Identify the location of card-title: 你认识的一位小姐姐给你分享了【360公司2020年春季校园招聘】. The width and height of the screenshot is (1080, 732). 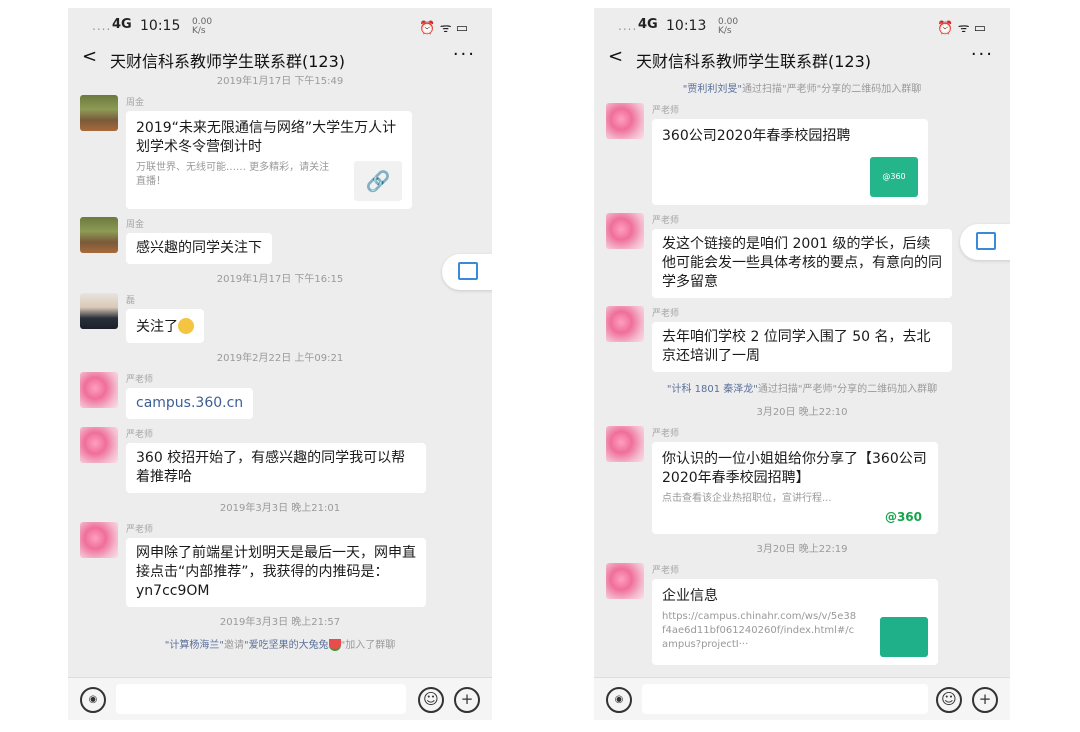
(794, 468).